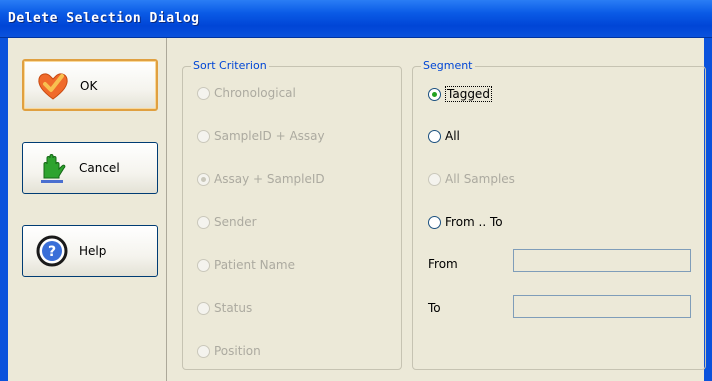  I want to click on help-question-icon: ?, so click(52, 251).